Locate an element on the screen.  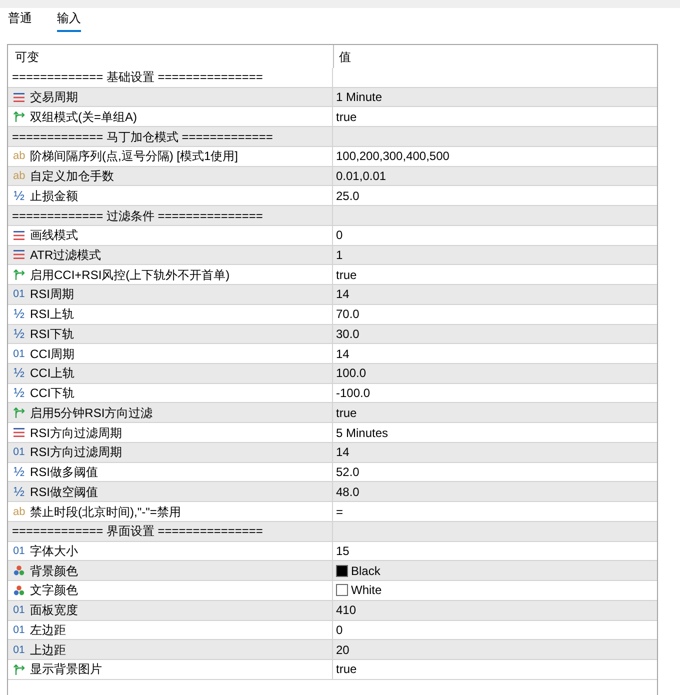
parameter-value: 30.0 is located at coordinates (348, 334).